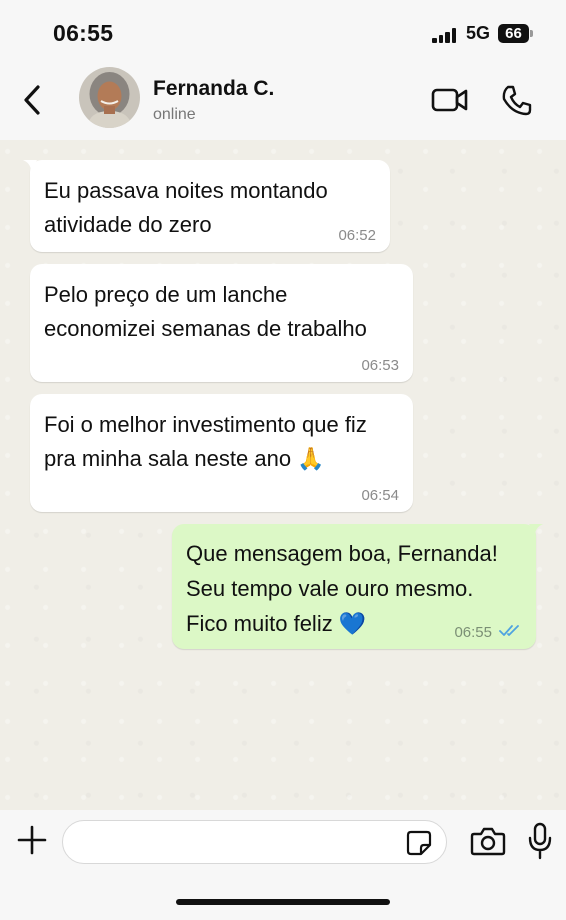 The image size is (566, 920). What do you see at coordinates (283, 101) in the screenshot?
I see `chat-header: Fernanda C. online` at bounding box center [283, 101].